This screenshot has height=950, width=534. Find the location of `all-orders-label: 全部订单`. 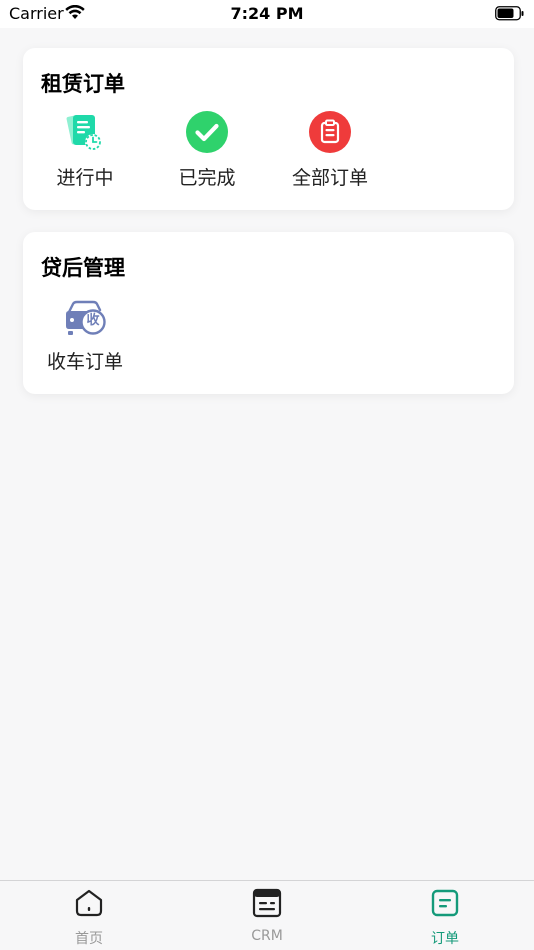

all-orders-label: 全部订单 is located at coordinates (329, 178).